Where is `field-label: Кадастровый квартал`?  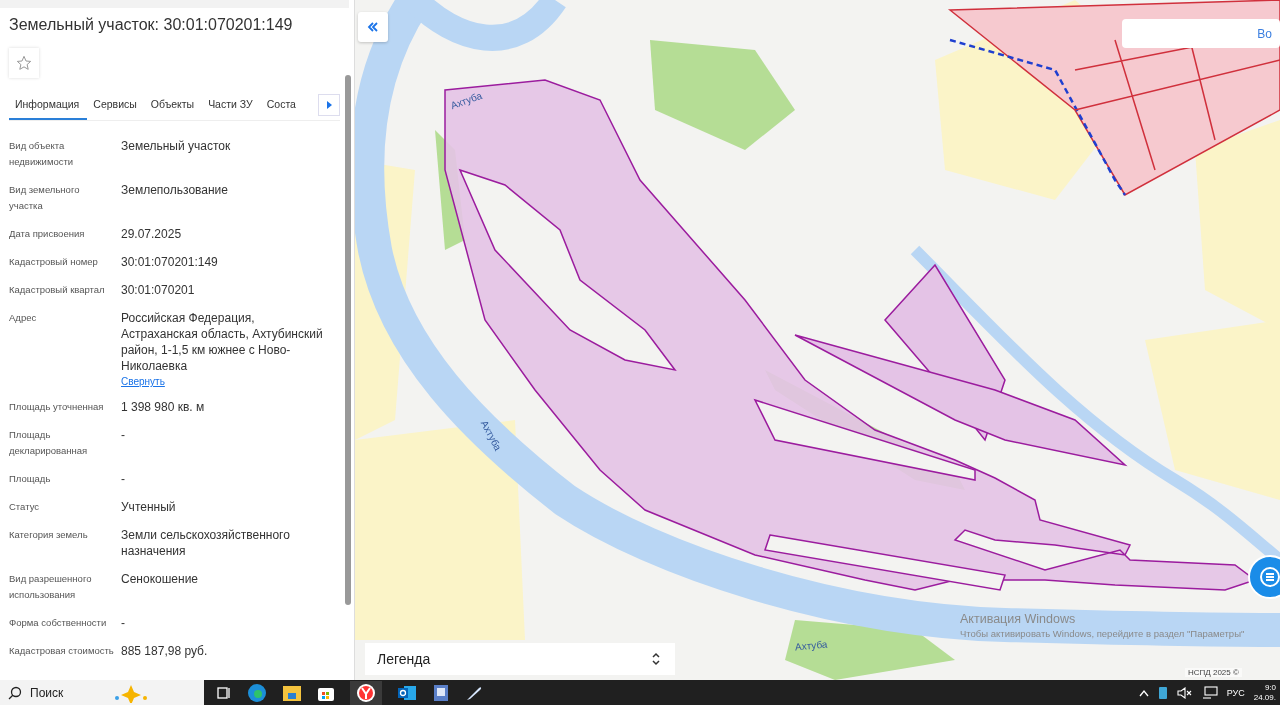
field-label: Кадастровый квартал is located at coordinates (57, 290).